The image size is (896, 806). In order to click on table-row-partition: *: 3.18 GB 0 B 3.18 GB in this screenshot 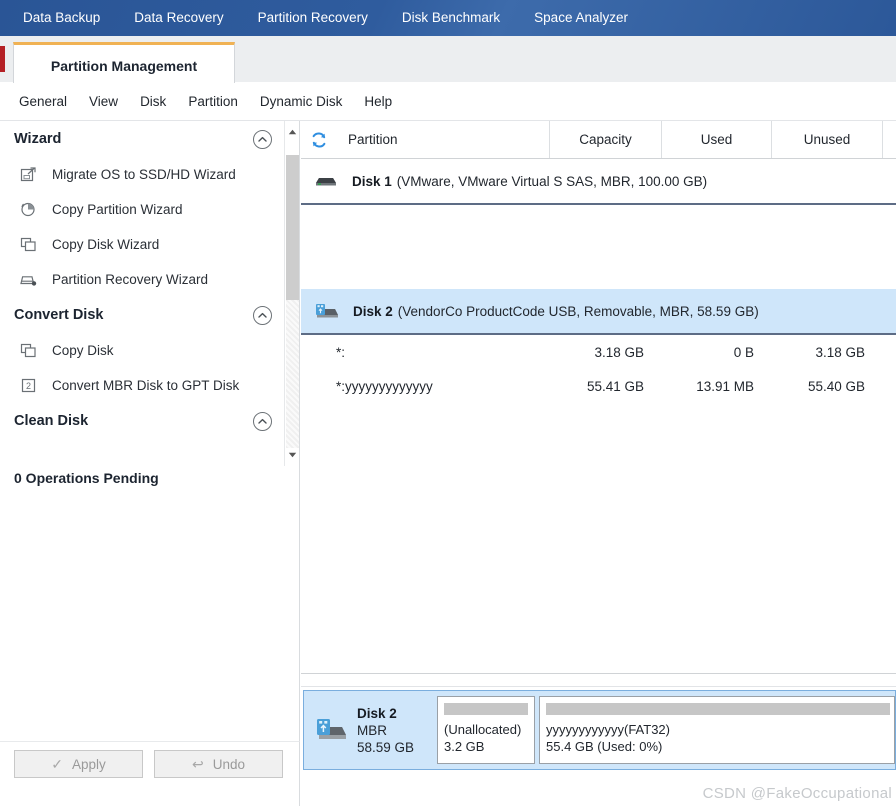, I will do `click(598, 352)`.